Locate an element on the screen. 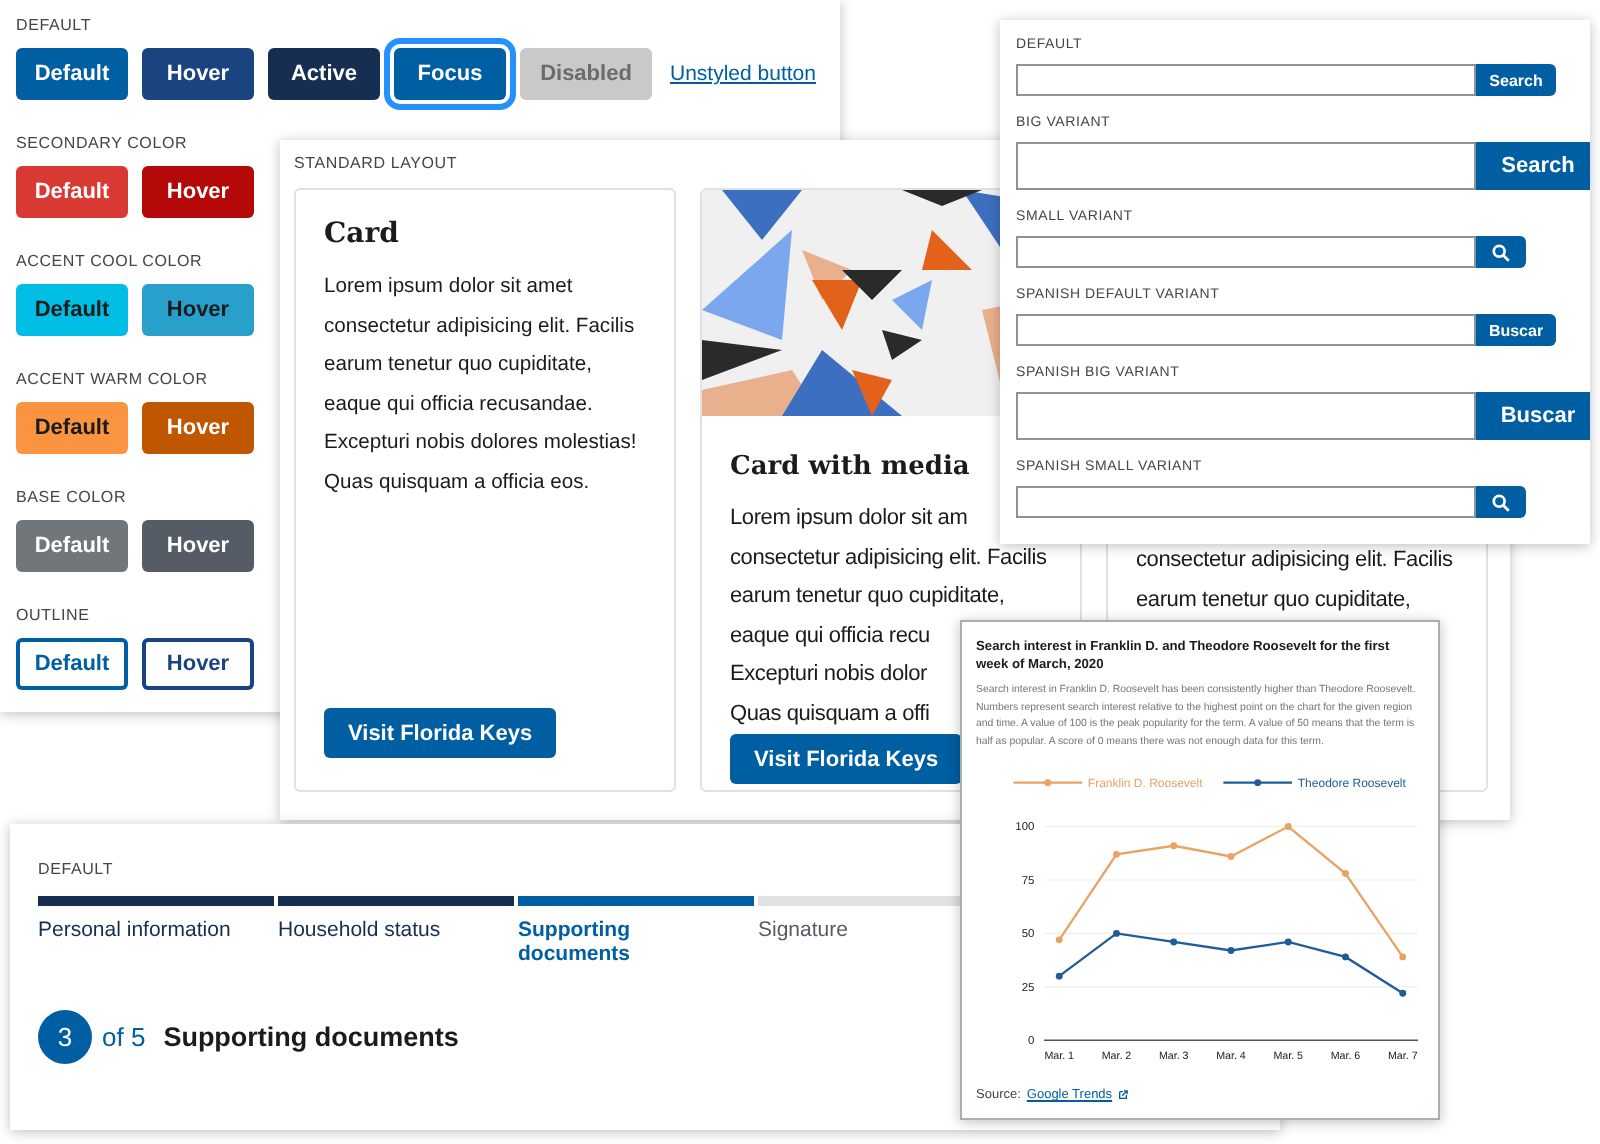 Image resolution: width=1600 pixels, height=1144 pixels. step-label: Personal information is located at coordinates (135, 930).